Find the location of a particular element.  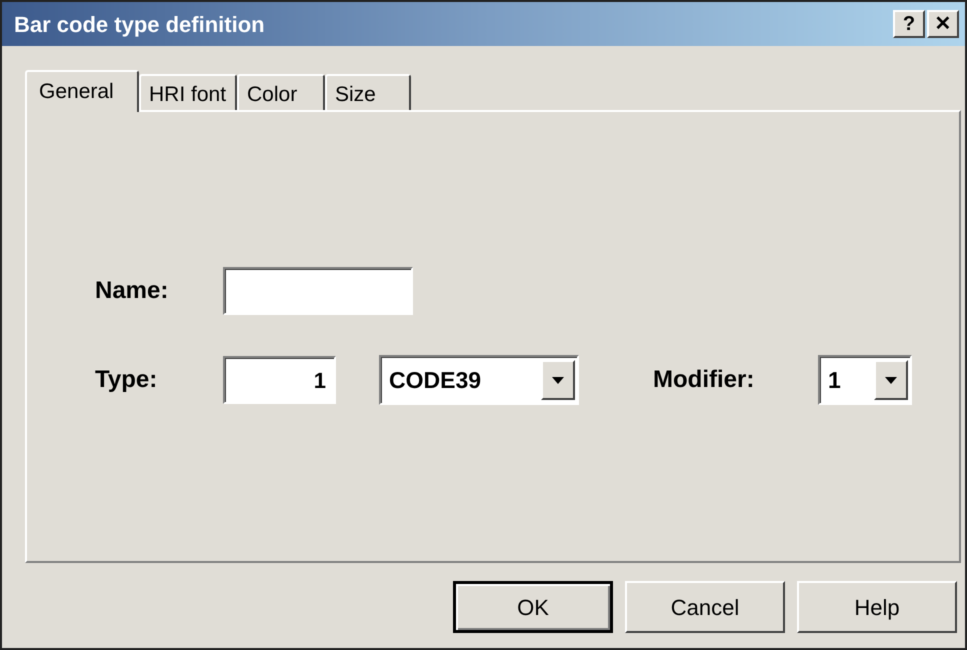

name-field is located at coordinates (318, 291).